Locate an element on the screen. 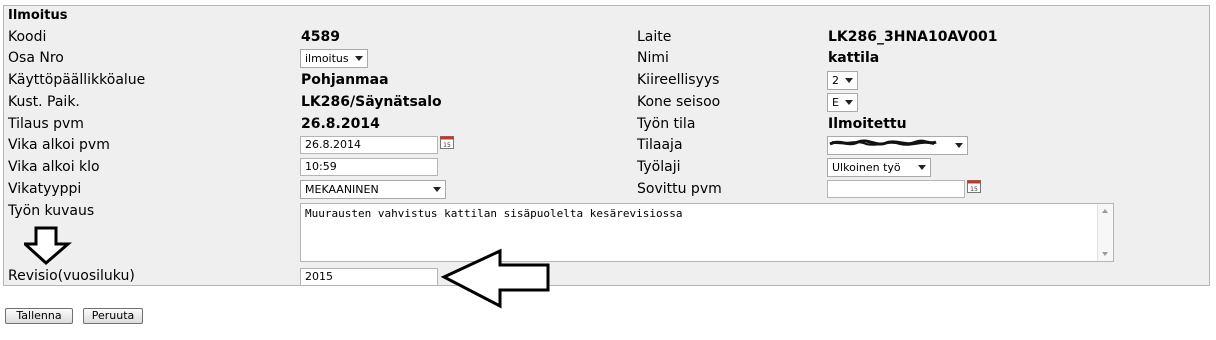  sovittu-pvm-input is located at coordinates (896, 189).